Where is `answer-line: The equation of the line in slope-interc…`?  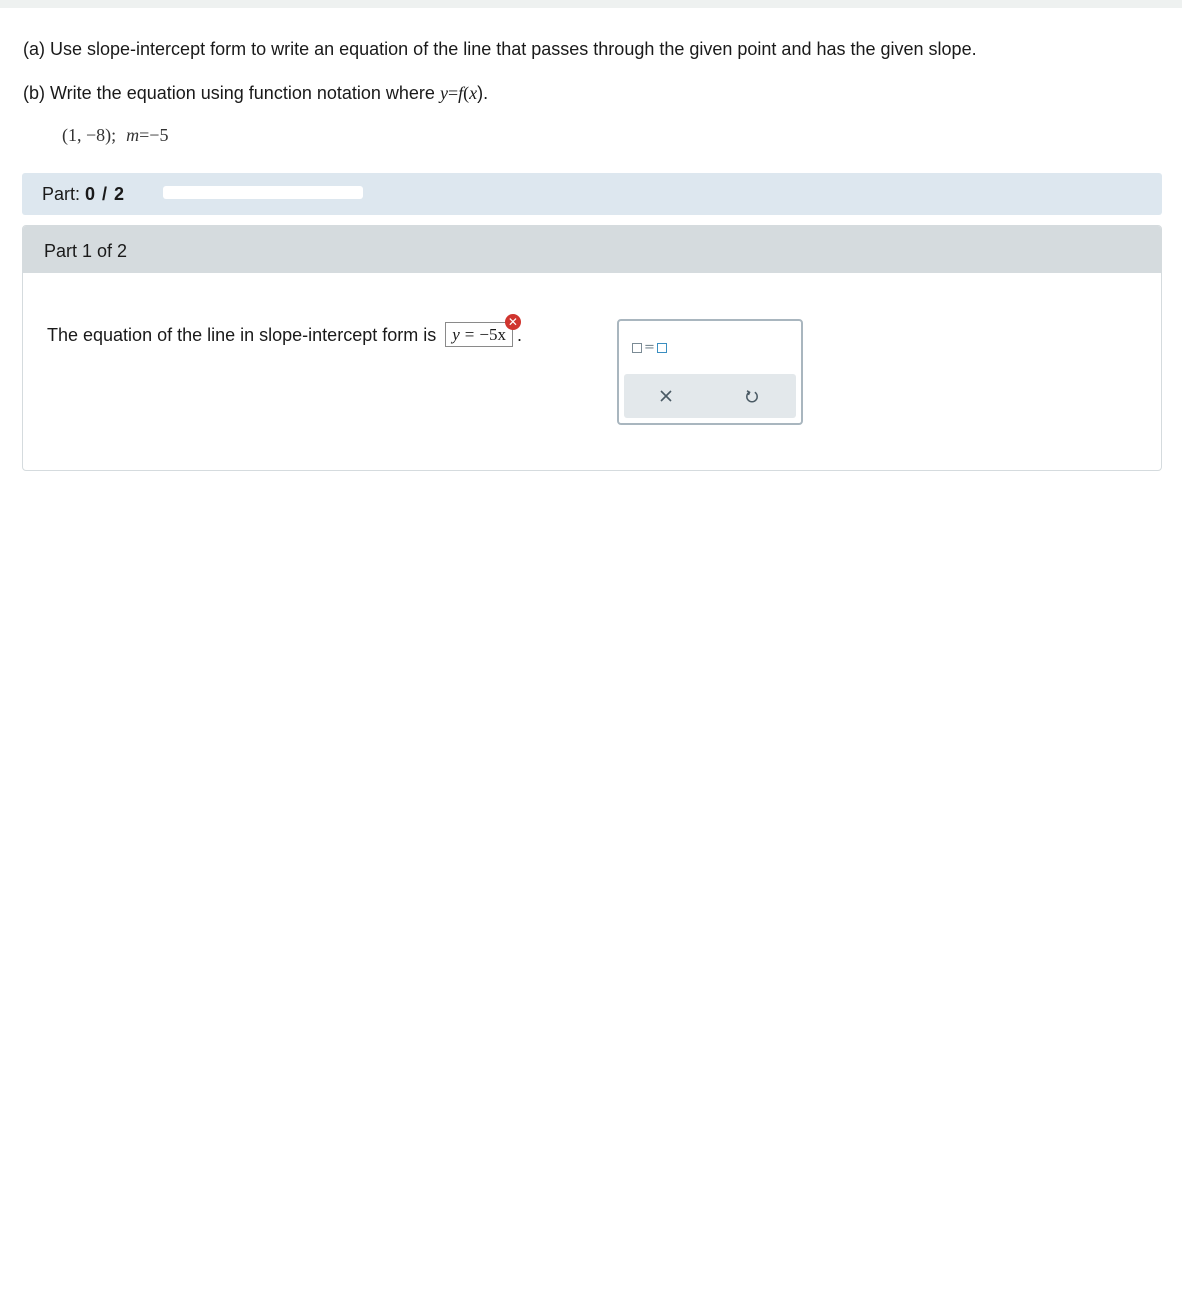 answer-line: The equation of the line in slope-interc… is located at coordinates (284, 330).